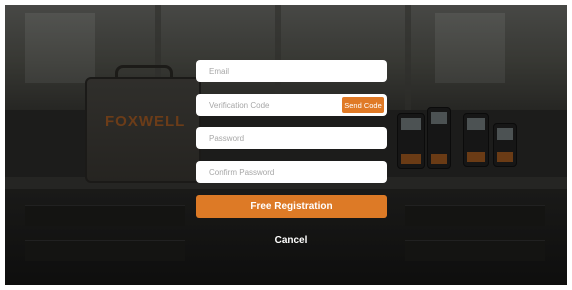  I want to click on confirm-password-field, so click(291, 172).